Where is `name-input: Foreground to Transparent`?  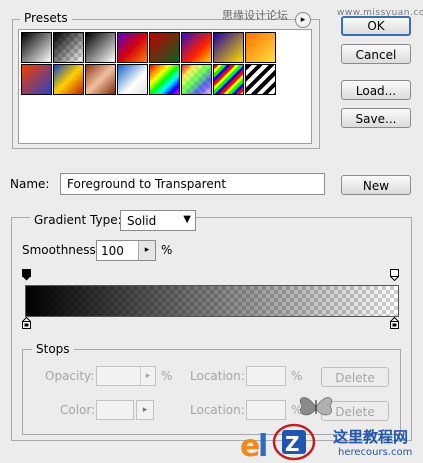 name-input: Foreground to Transparent is located at coordinates (192, 184).